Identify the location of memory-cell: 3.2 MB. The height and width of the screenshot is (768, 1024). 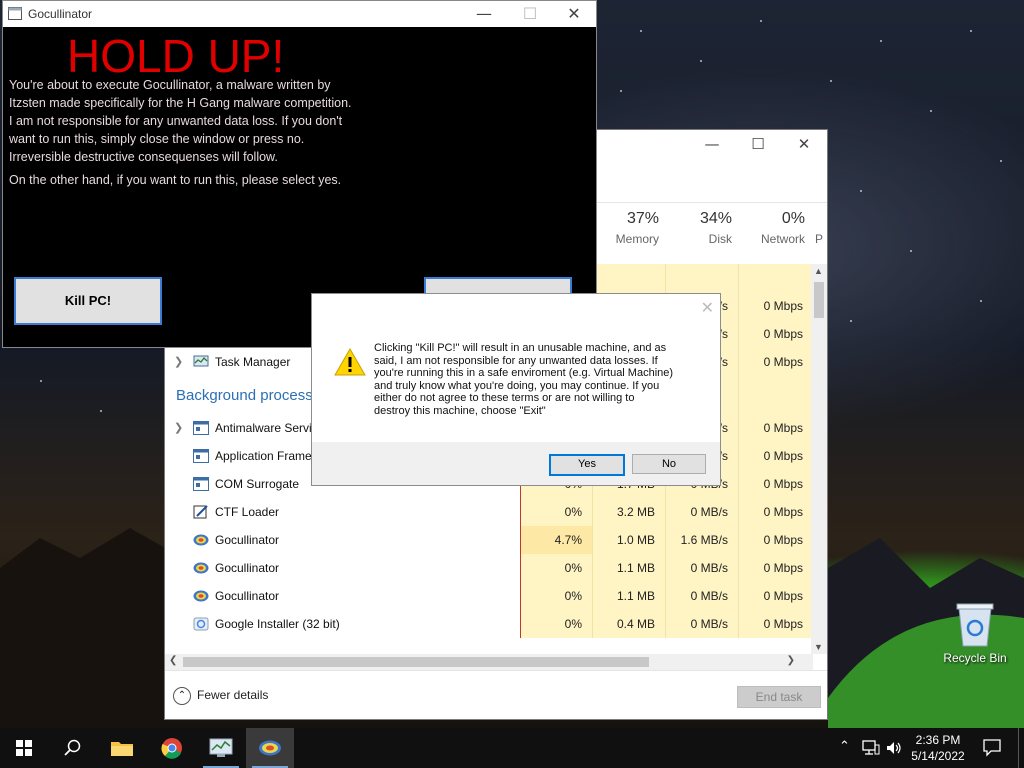
(628, 512).